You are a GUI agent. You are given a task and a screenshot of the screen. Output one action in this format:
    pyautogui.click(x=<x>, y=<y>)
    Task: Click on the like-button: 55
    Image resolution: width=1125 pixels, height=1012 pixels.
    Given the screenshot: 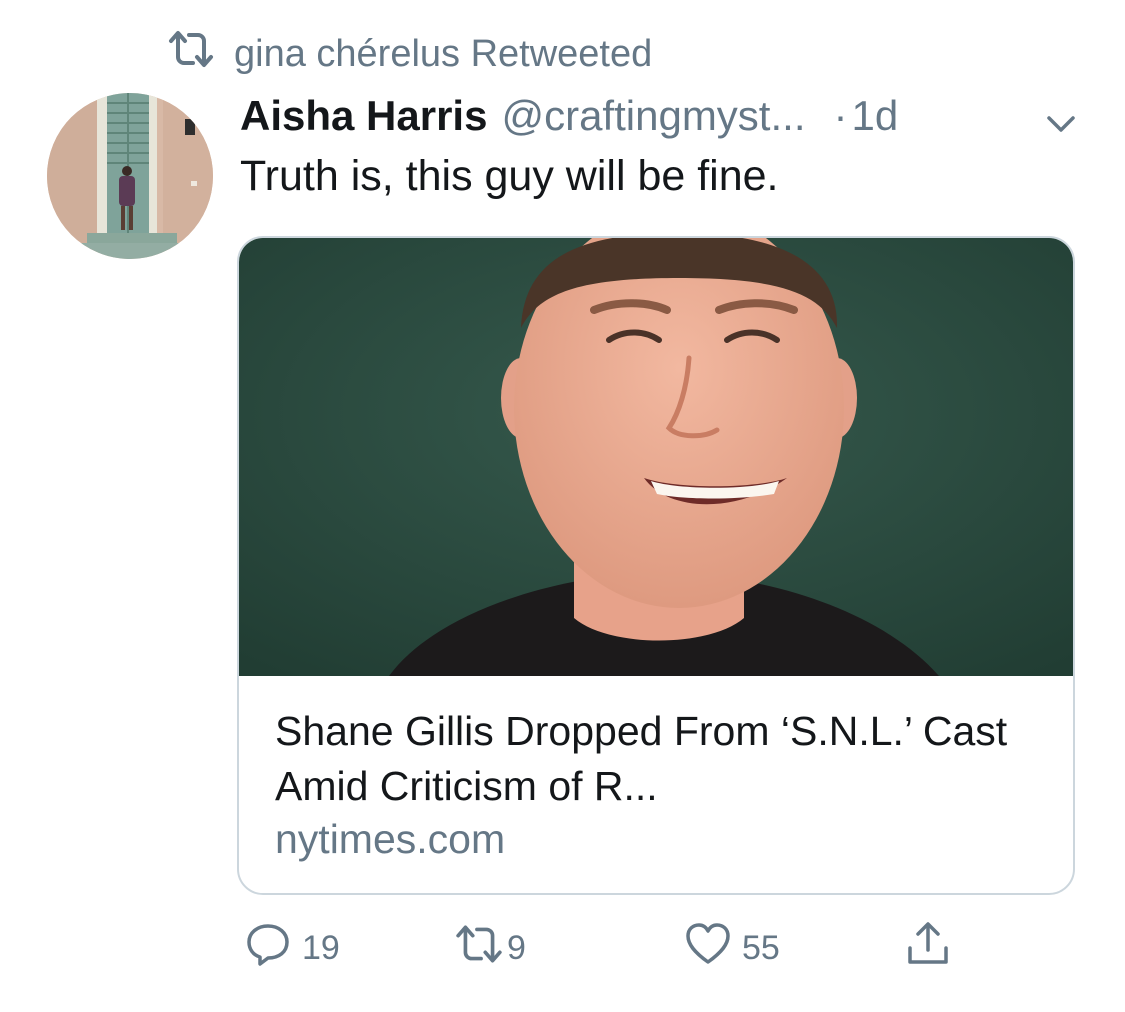 What is the action you would take?
    pyautogui.click(x=732, y=948)
    